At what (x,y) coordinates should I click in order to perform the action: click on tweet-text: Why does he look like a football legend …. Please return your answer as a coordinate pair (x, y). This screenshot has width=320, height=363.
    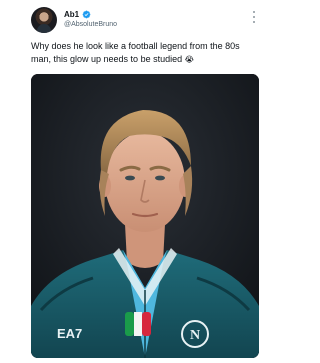
    Looking at the image, I should click on (149, 53).